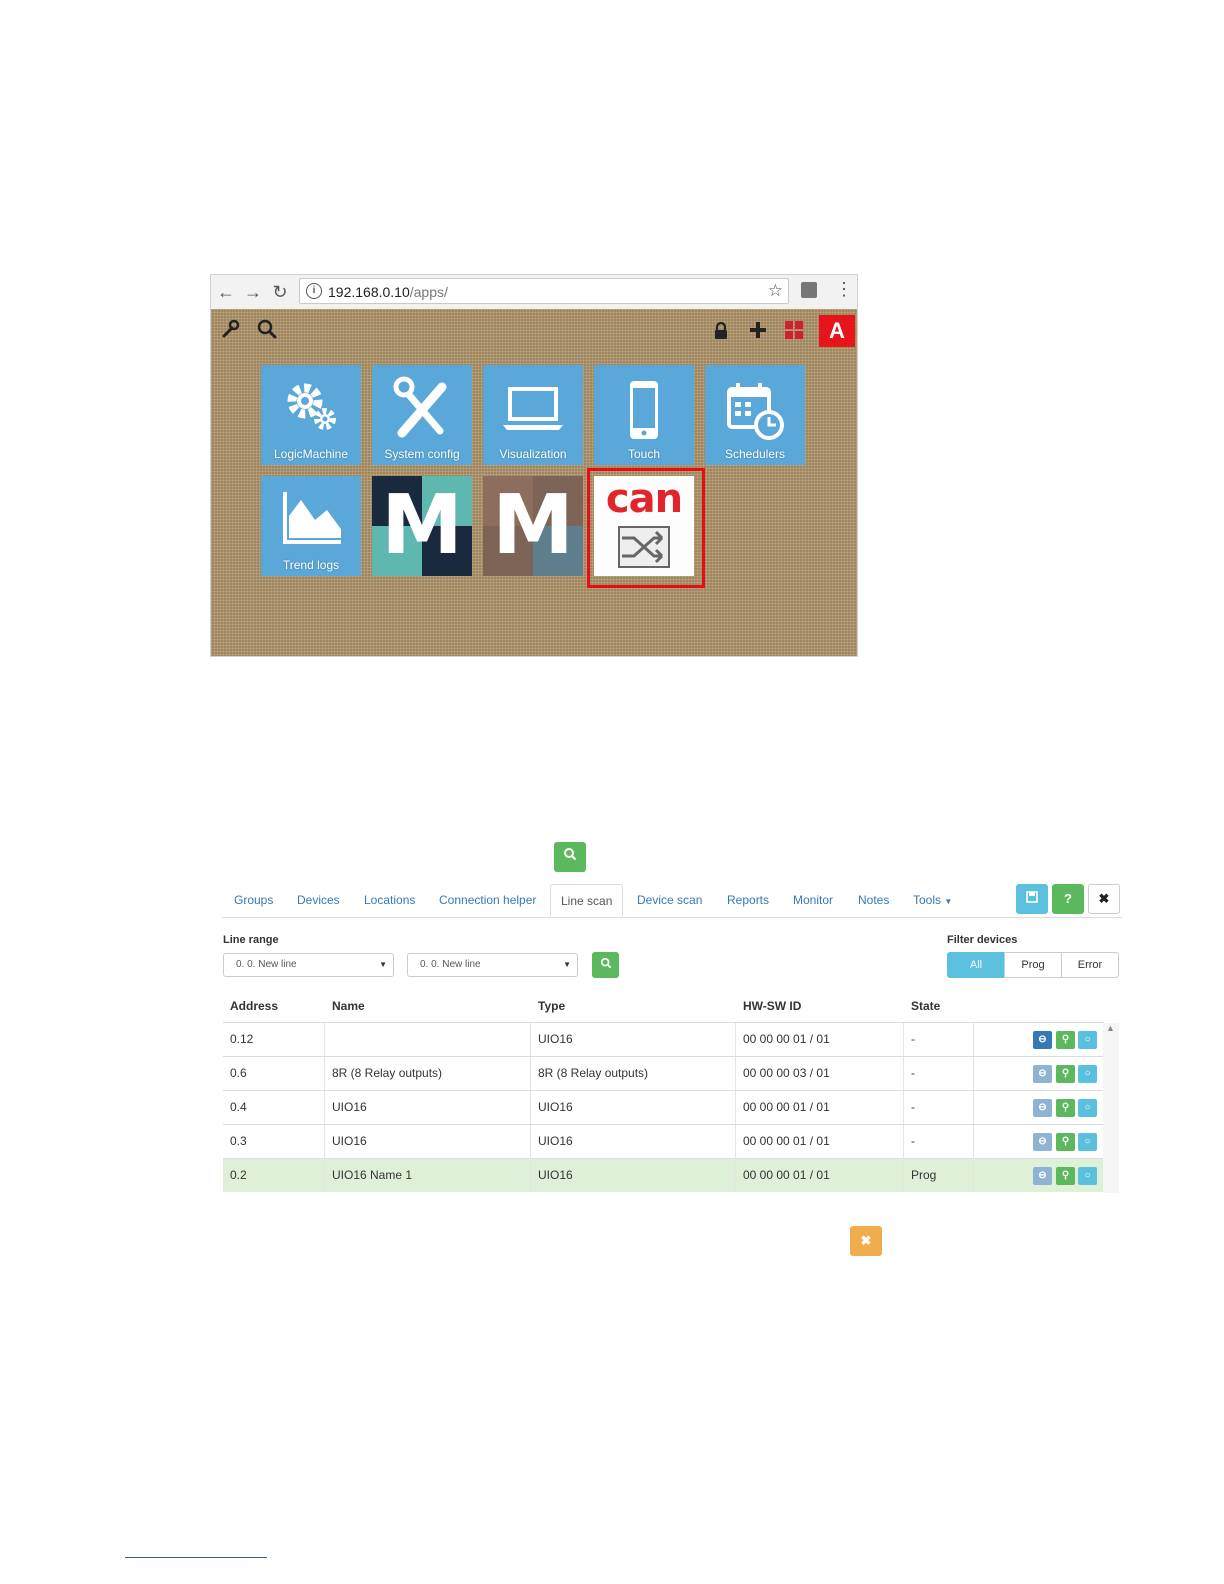  What do you see at coordinates (226, 292) in the screenshot?
I see `back-arrow-icon: ←` at bounding box center [226, 292].